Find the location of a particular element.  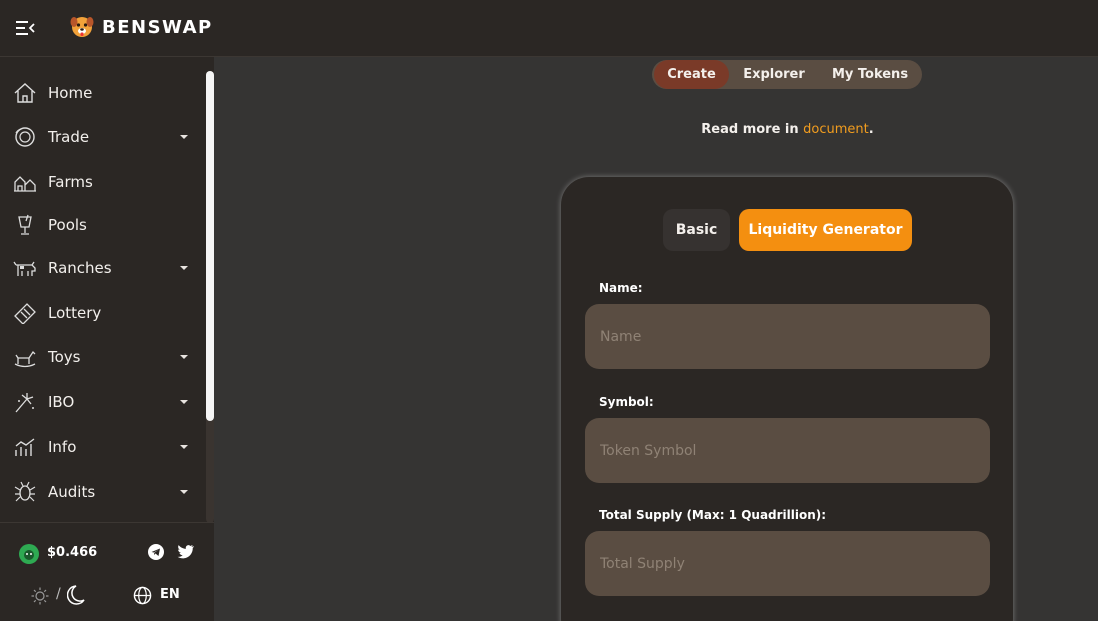

sidebar-item-label: IBO is located at coordinates (61, 402).